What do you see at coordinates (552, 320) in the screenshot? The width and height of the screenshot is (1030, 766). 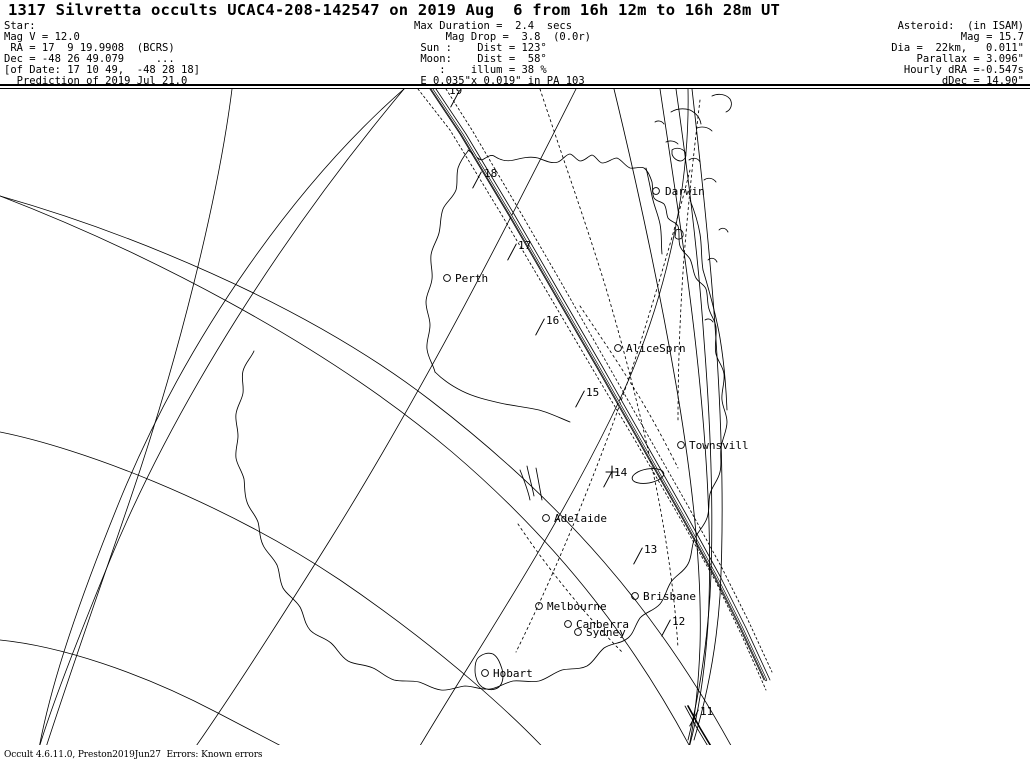 I see `time-marker-label: 16` at bounding box center [552, 320].